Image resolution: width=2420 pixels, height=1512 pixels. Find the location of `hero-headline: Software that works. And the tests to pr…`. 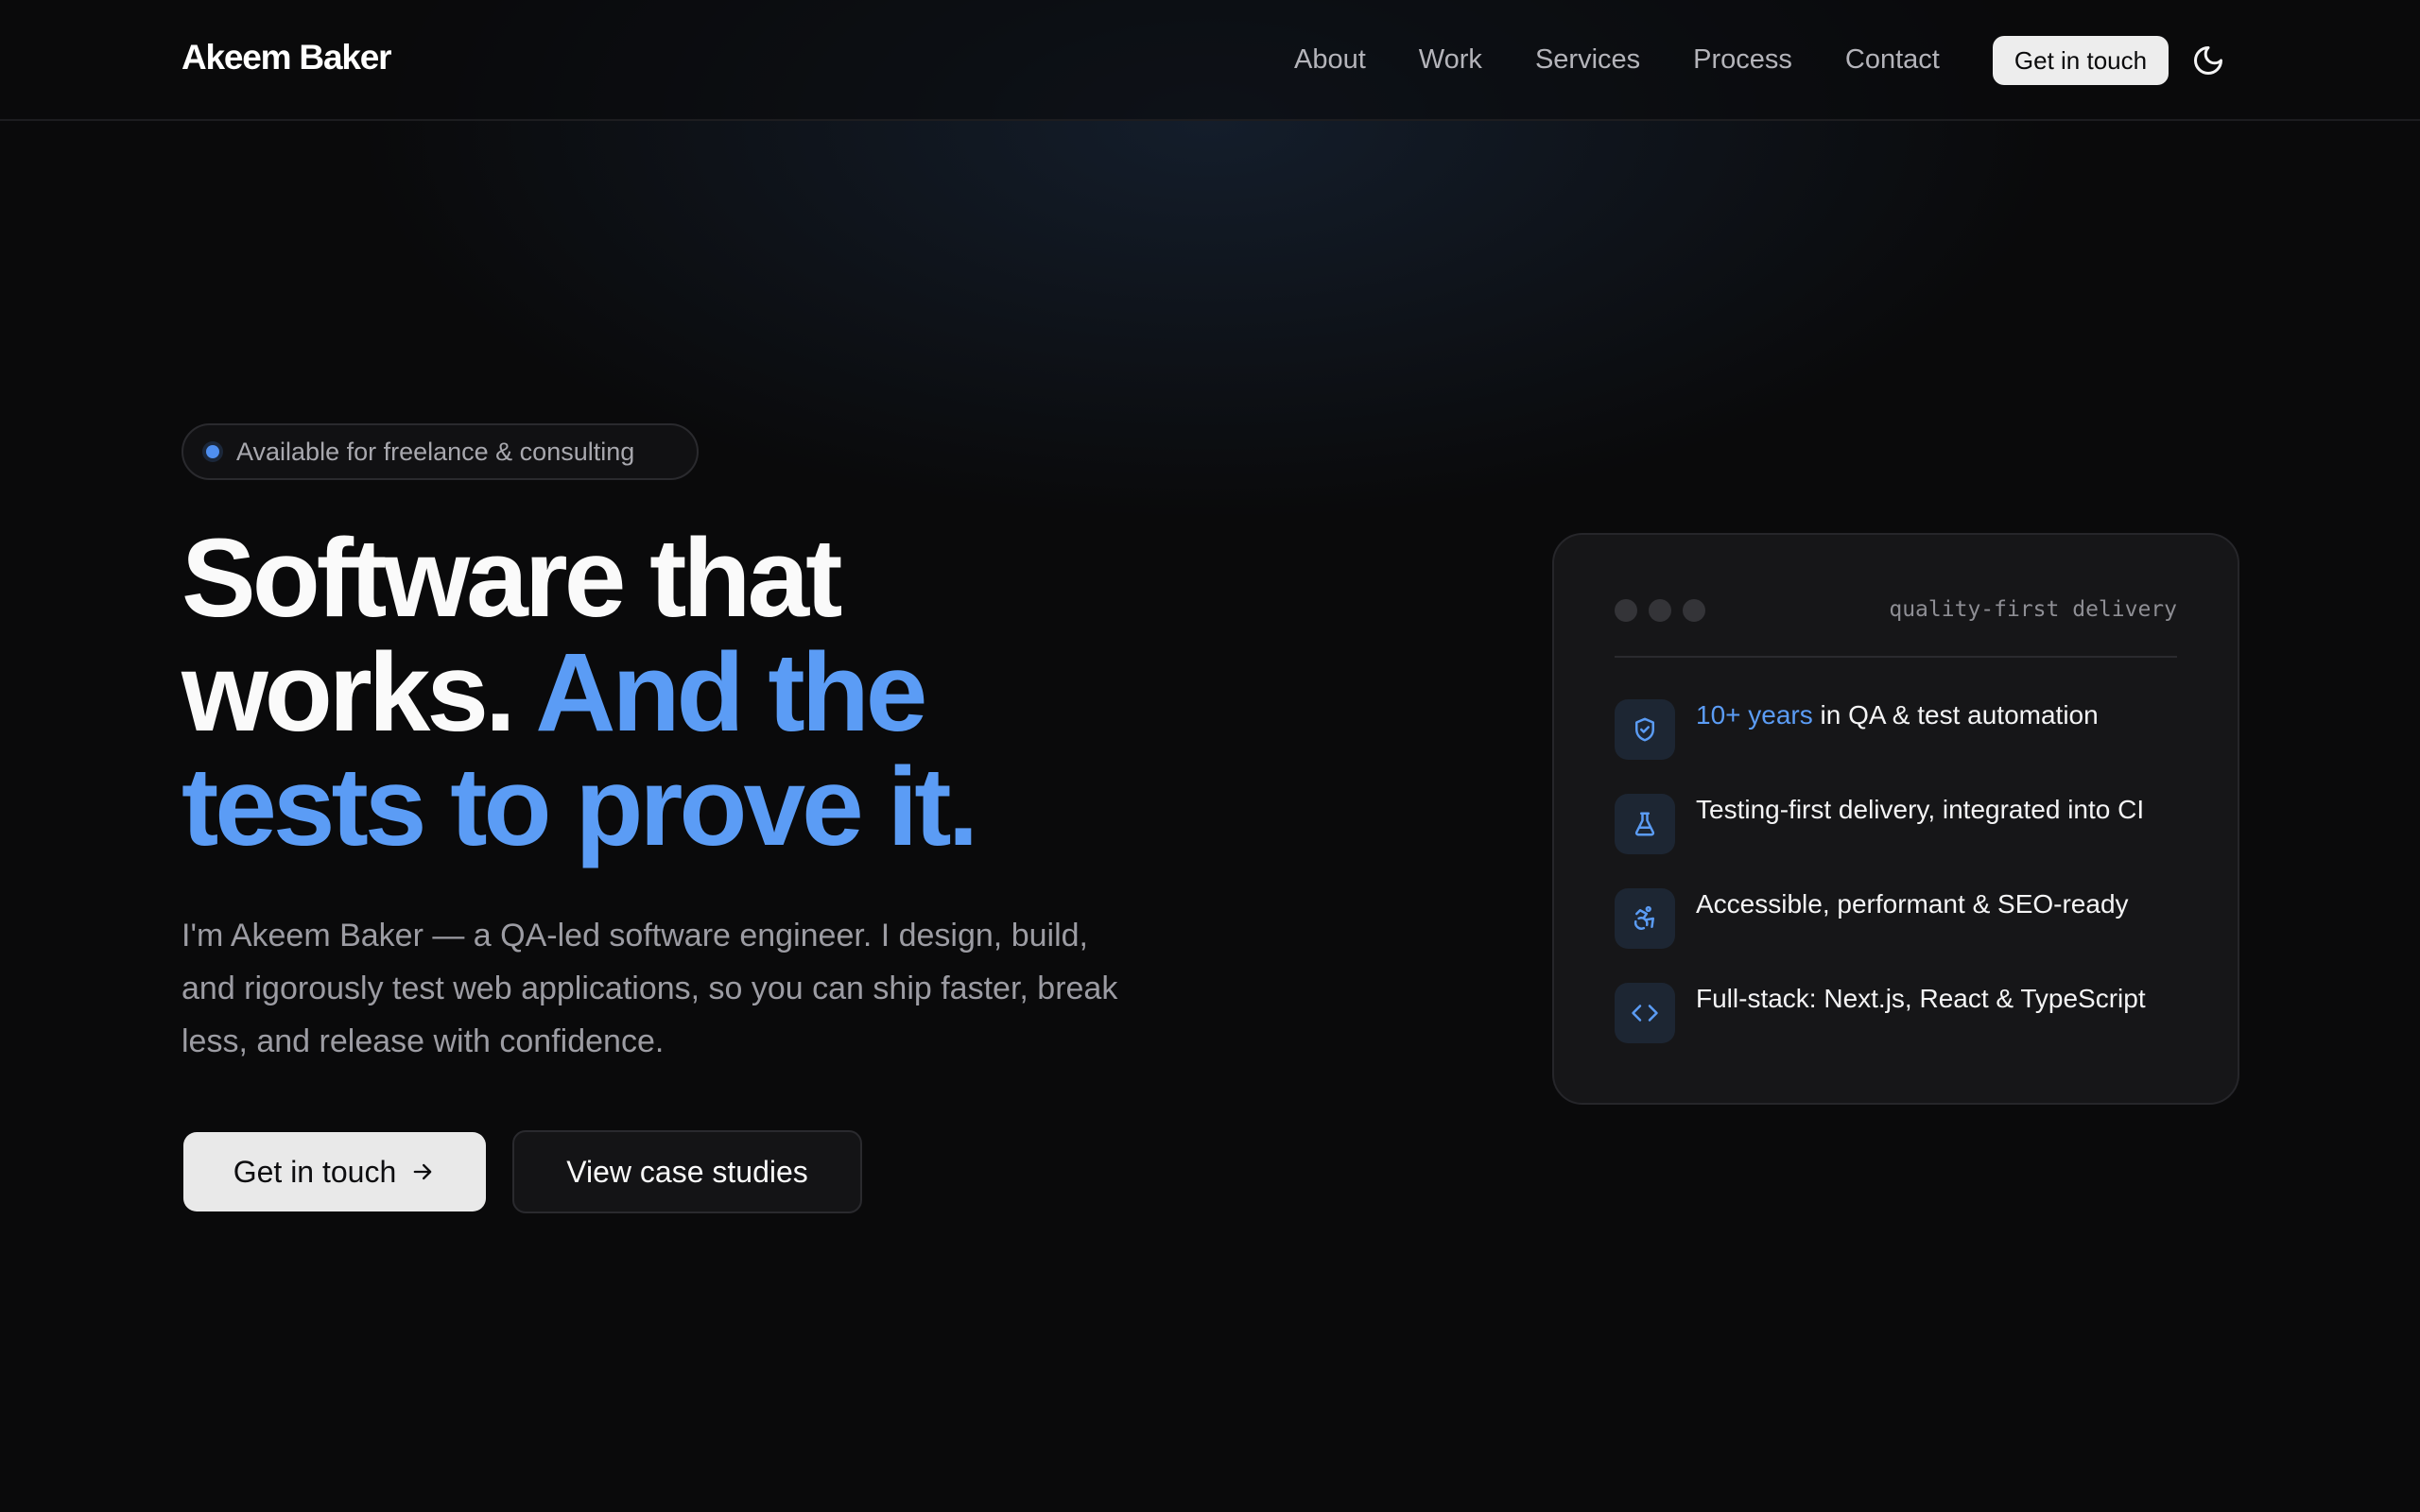

hero-headline: Software that works. And the tests to pr… is located at coordinates (701, 693).